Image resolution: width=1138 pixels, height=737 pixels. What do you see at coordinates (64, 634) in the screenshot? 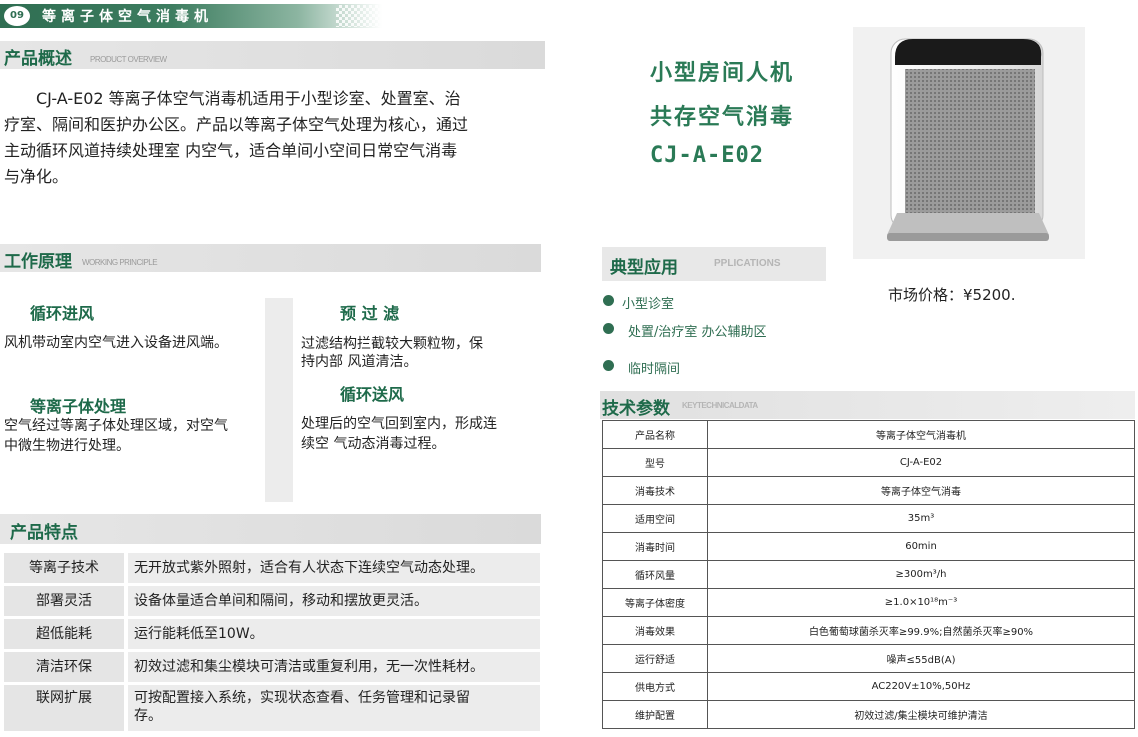
I see `feature-key: 超低能耗` at bounding box center [64, 634].